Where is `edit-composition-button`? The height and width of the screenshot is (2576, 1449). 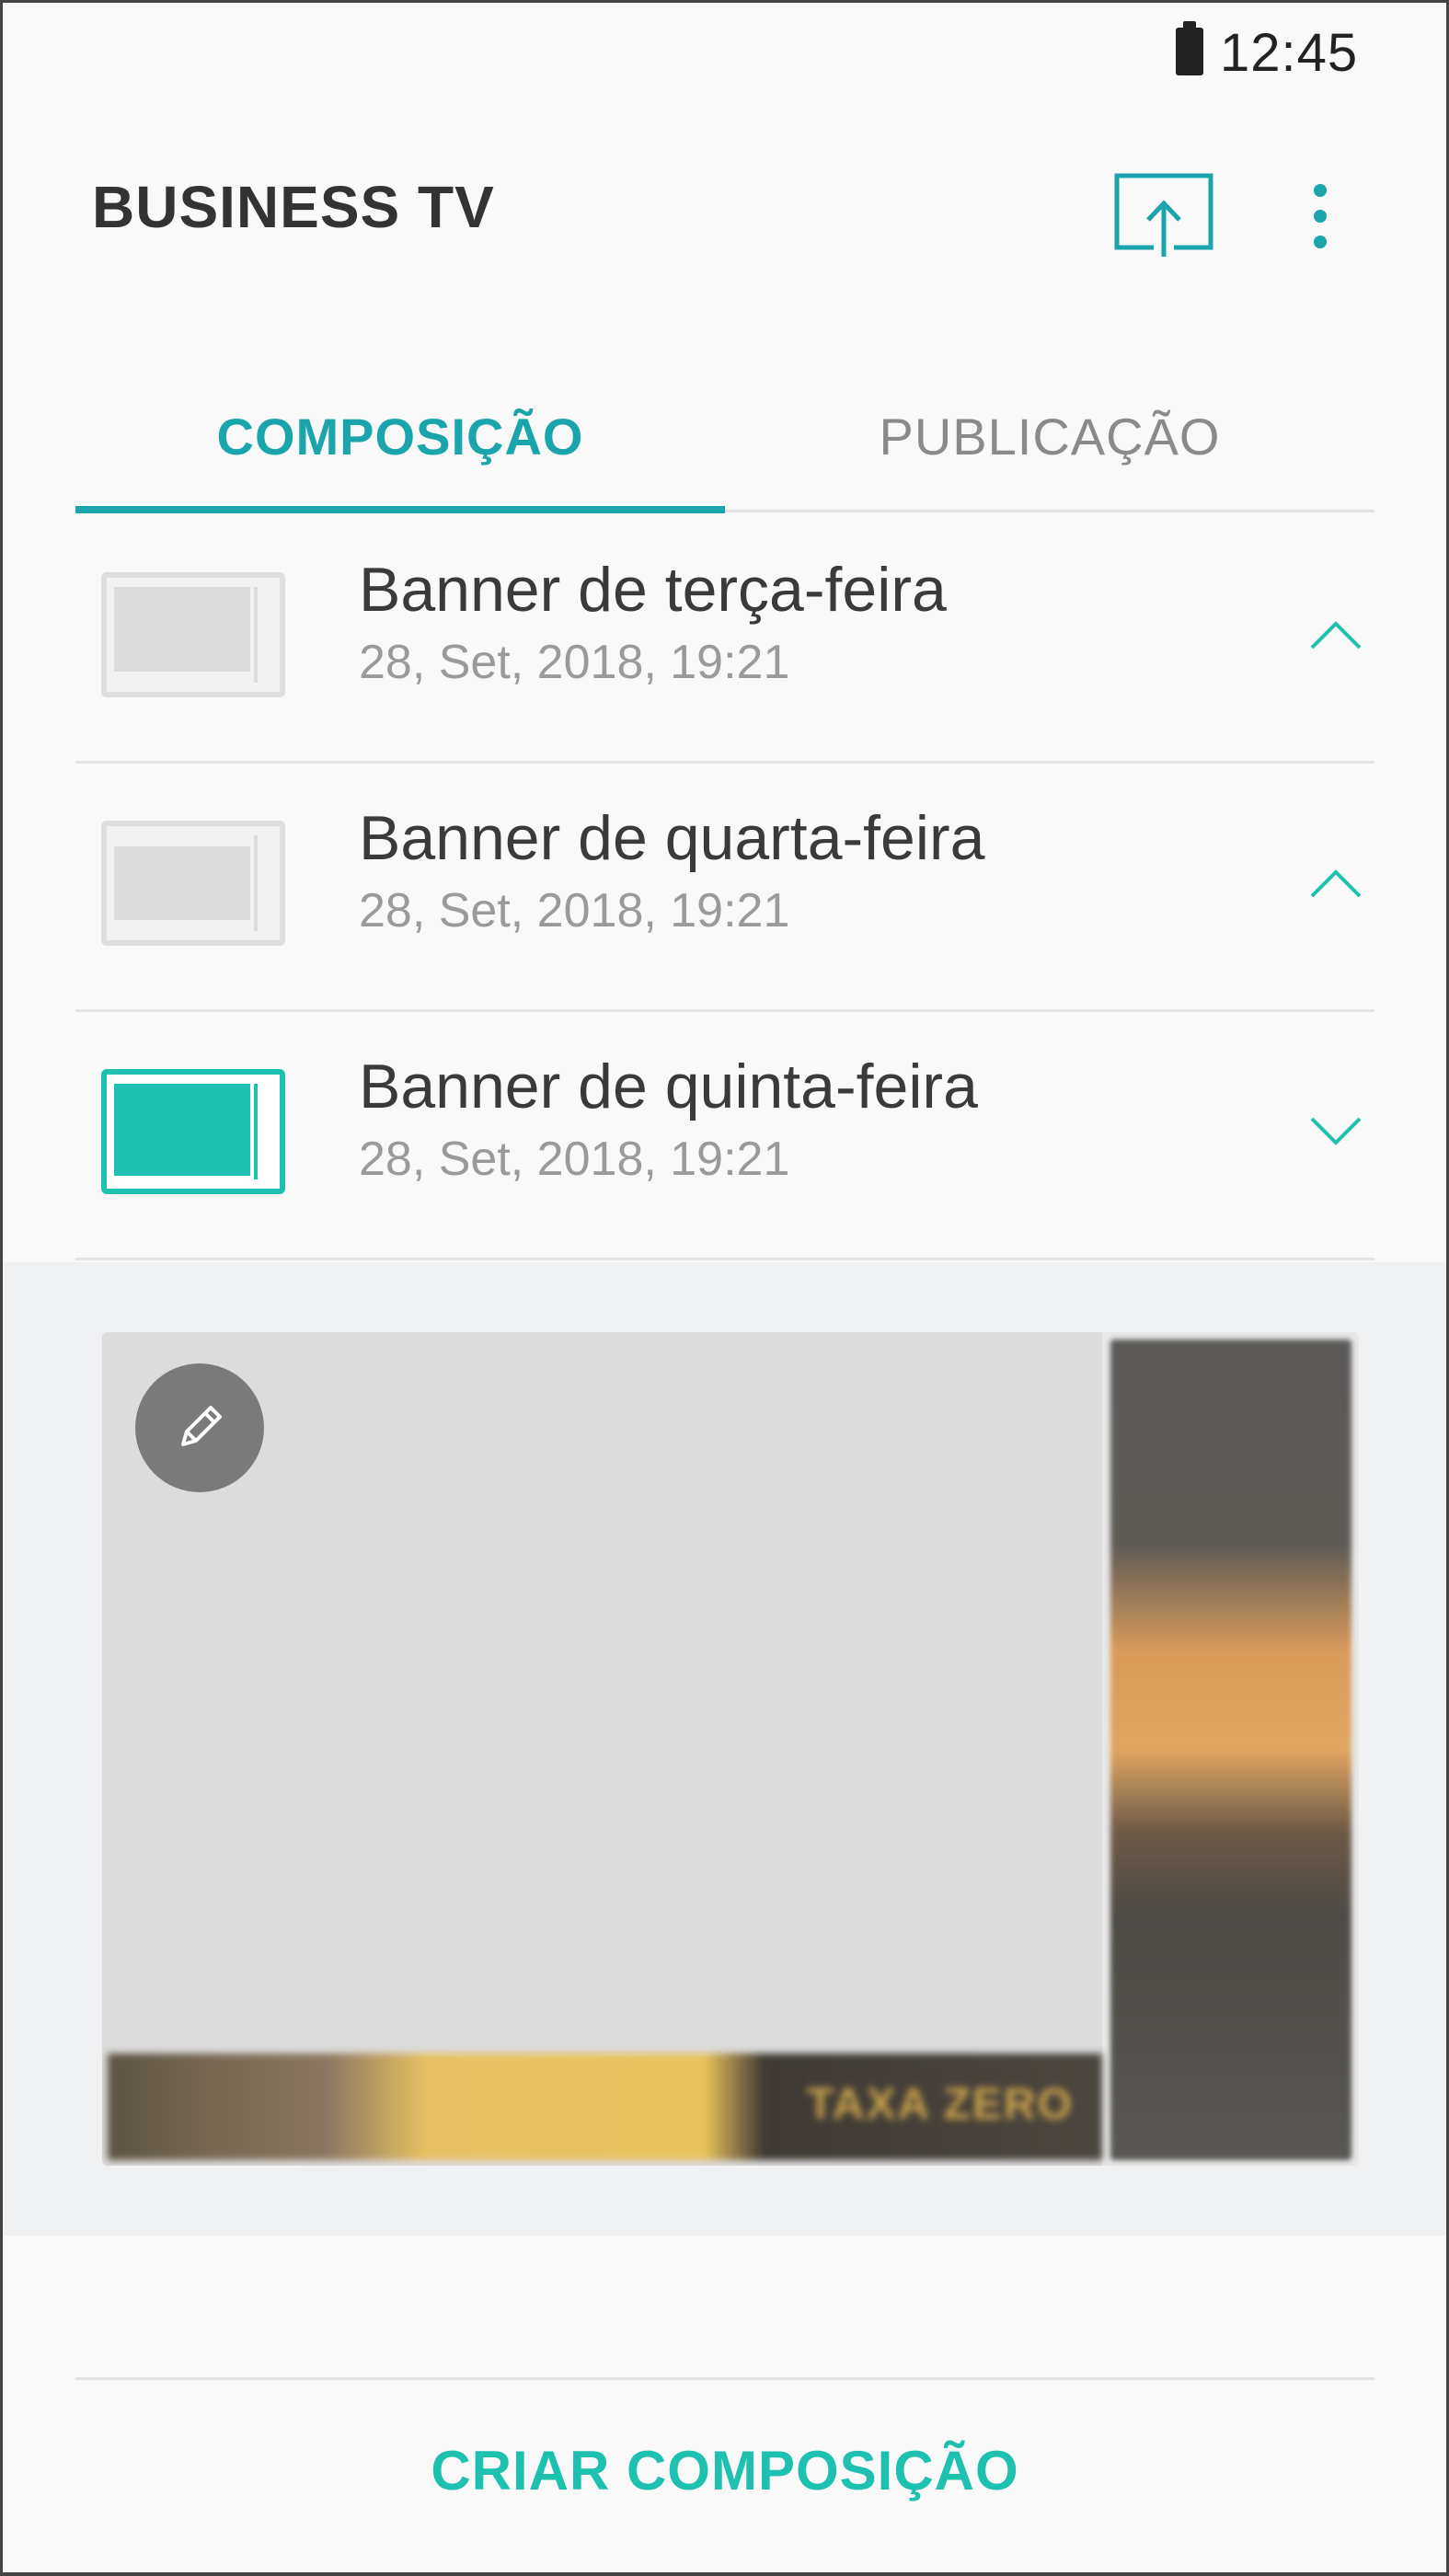
edit-composition-button is located at coordinates (199, 1427).